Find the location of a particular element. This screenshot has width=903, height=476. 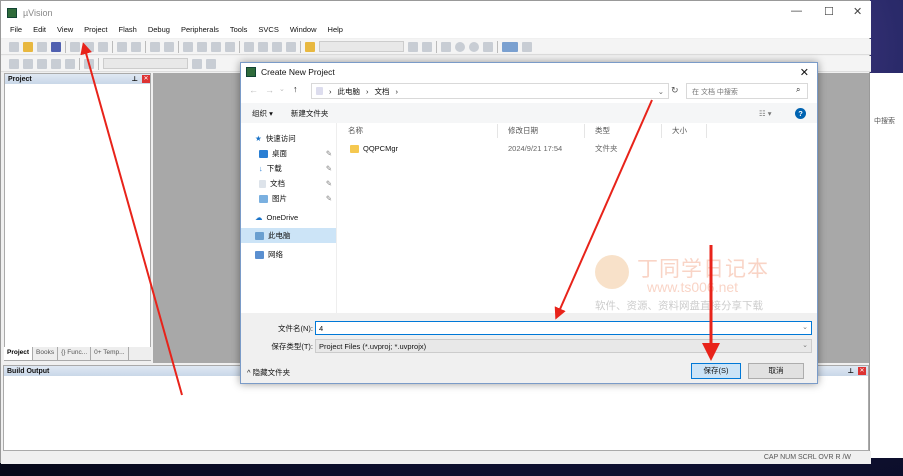

up-button: ↑ is located at coordinates (295, 89).